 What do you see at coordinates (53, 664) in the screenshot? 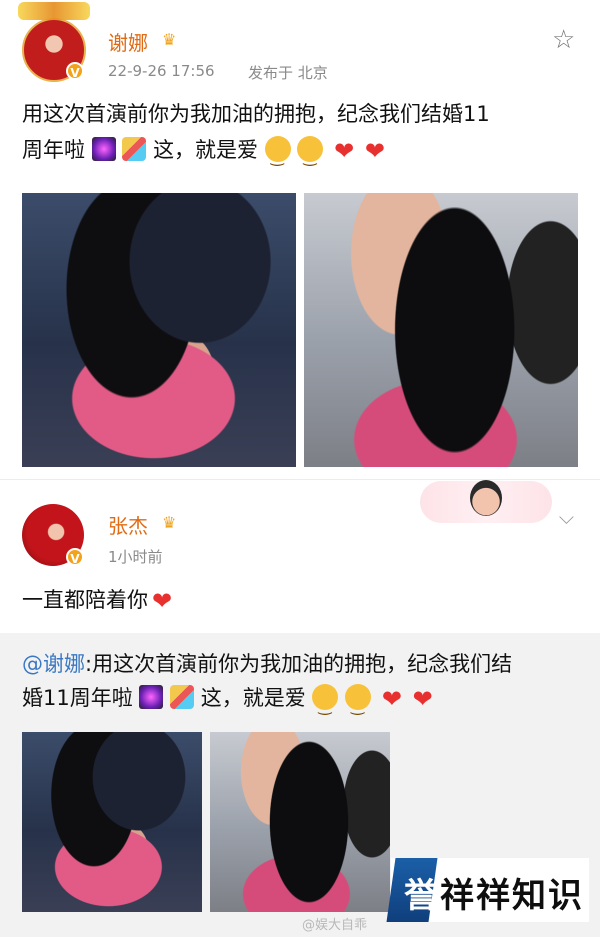
I see `mention-link: @谢娜` at bounding box center [53, 664].